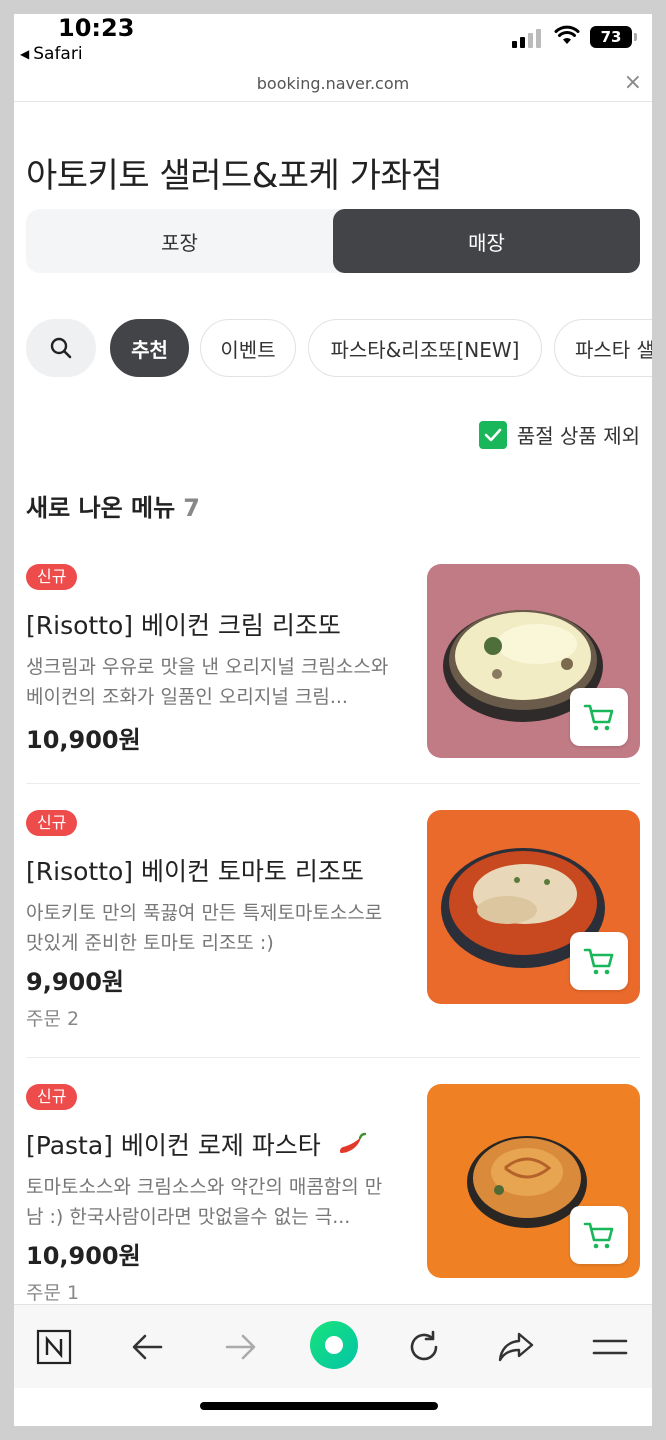 Image resolution: width=666 pixels, height=1440 pixels. I want to click on menu-icon, so click(610, 1347).